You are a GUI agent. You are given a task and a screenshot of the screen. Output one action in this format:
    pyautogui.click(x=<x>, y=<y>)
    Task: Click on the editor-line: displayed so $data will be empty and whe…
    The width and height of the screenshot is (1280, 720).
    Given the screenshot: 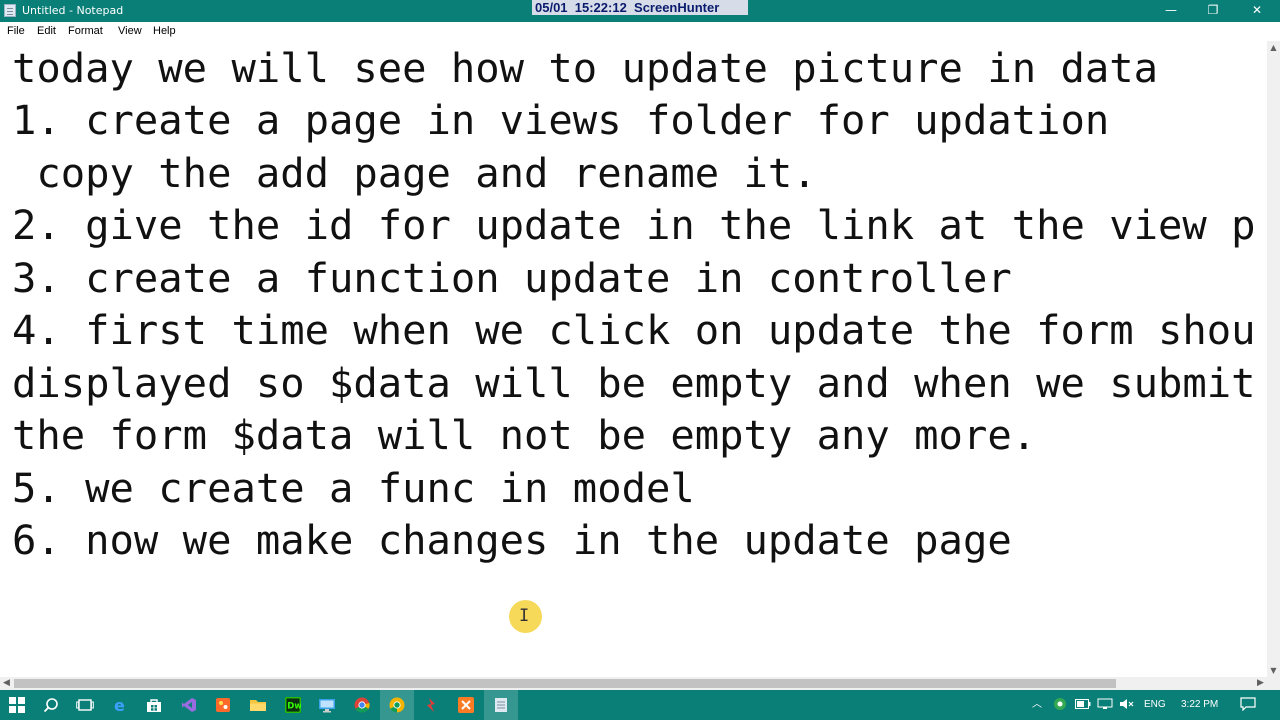 What is the action you would take?
    pyautogui.click(x=634, y=383)
    